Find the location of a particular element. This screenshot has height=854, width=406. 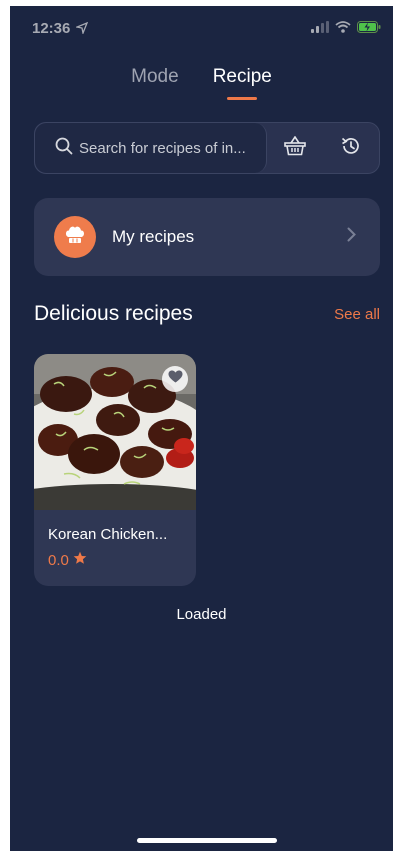

location-arrow-icon is located at coordinates (81, 30).